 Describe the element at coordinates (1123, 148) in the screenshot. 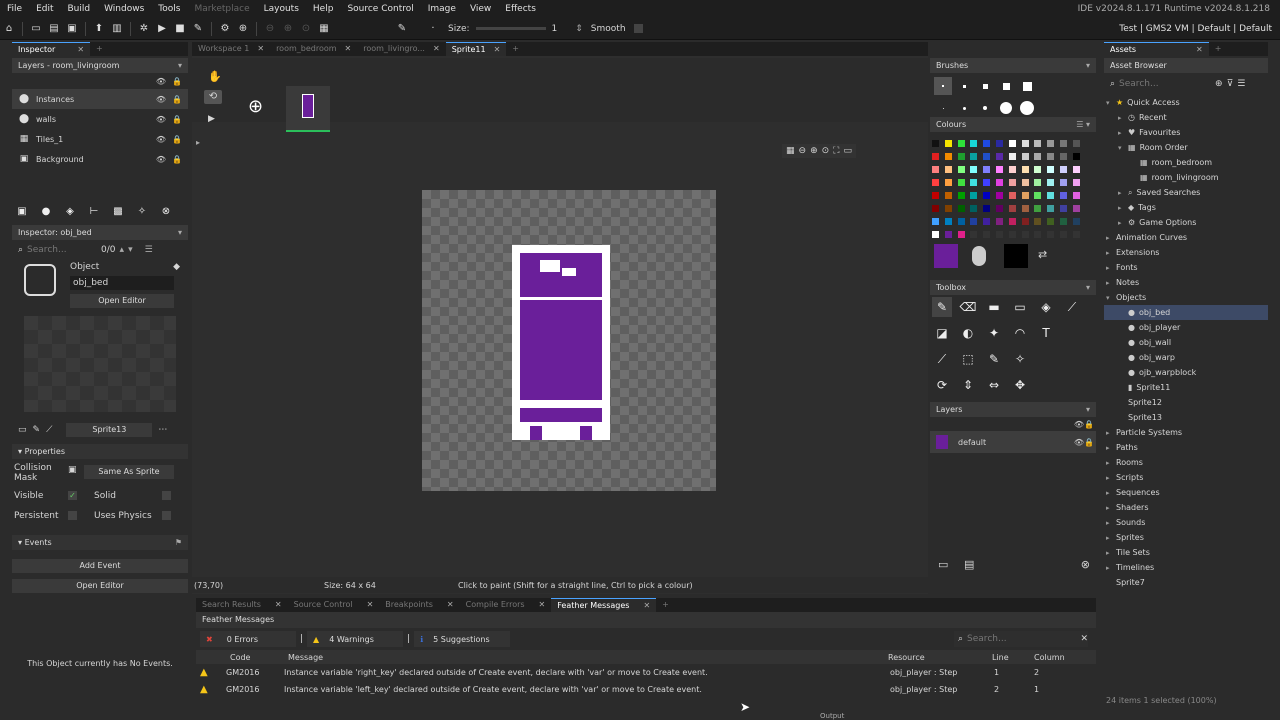

I see `tree-arrow-icon: ▾` at that location.